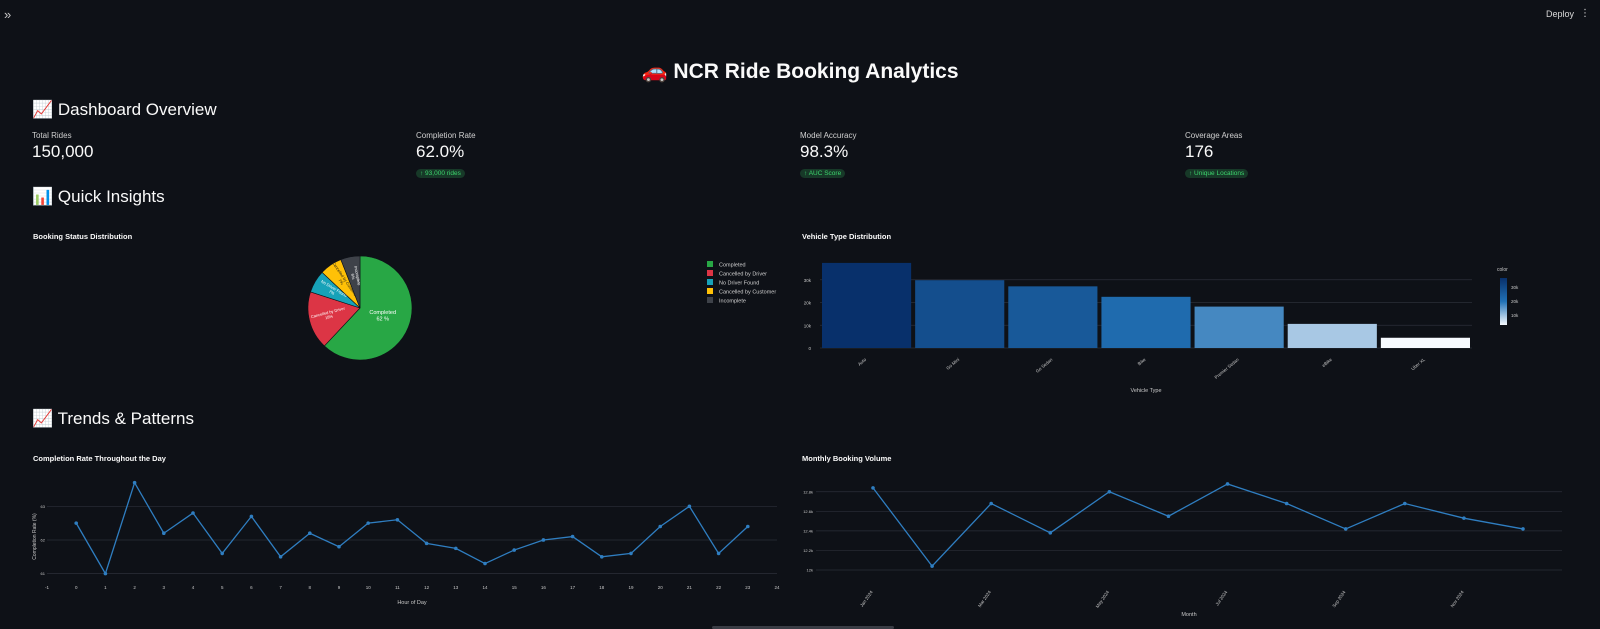 Image resolution: width=1600 pixels, height=629 pixels. Describe the element at coordinates (823, 173) in the screenshot. I see `metric-delta-badge: ↑ AUC Score` at that location.